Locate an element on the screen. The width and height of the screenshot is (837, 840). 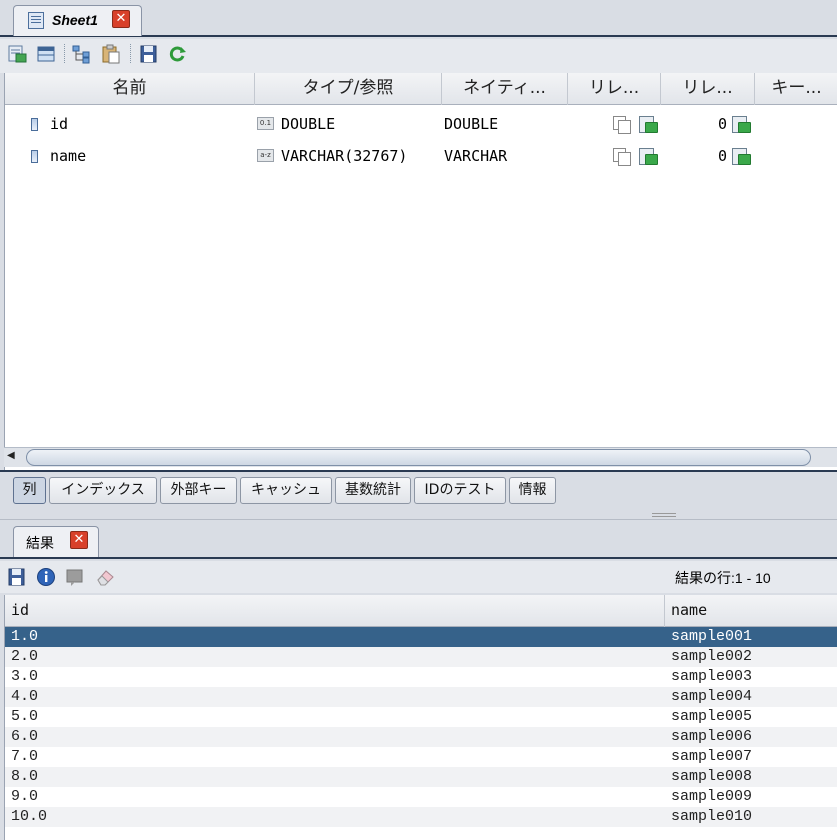
results-tab-strip: 結果 ✕ is located at coordinates (418, 539).